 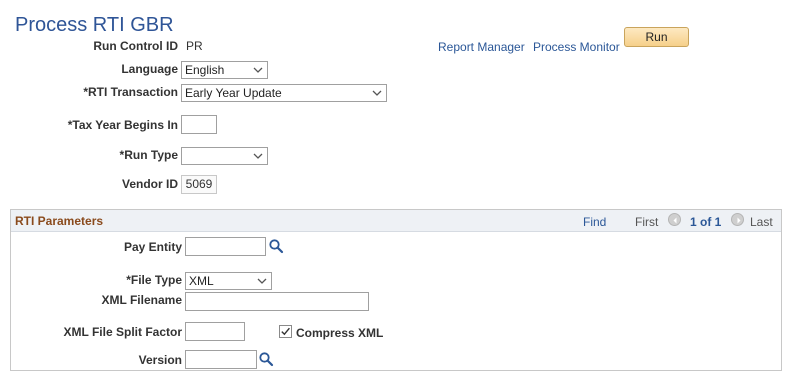 I want to click on rti-transaction-label: *RTI Transaction, so click(x=130, y=92).